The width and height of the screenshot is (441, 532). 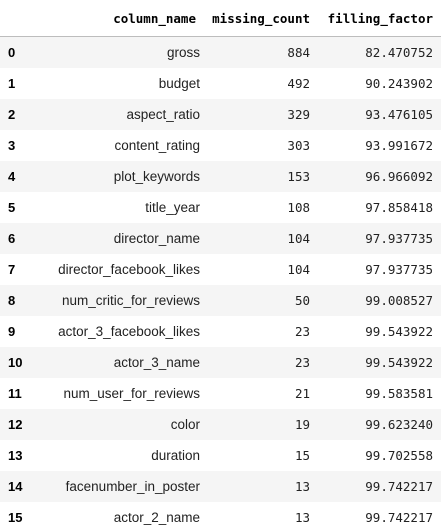 I want to click on table-header: column_name missing_count filling_factor, so click(x=220, y=18).